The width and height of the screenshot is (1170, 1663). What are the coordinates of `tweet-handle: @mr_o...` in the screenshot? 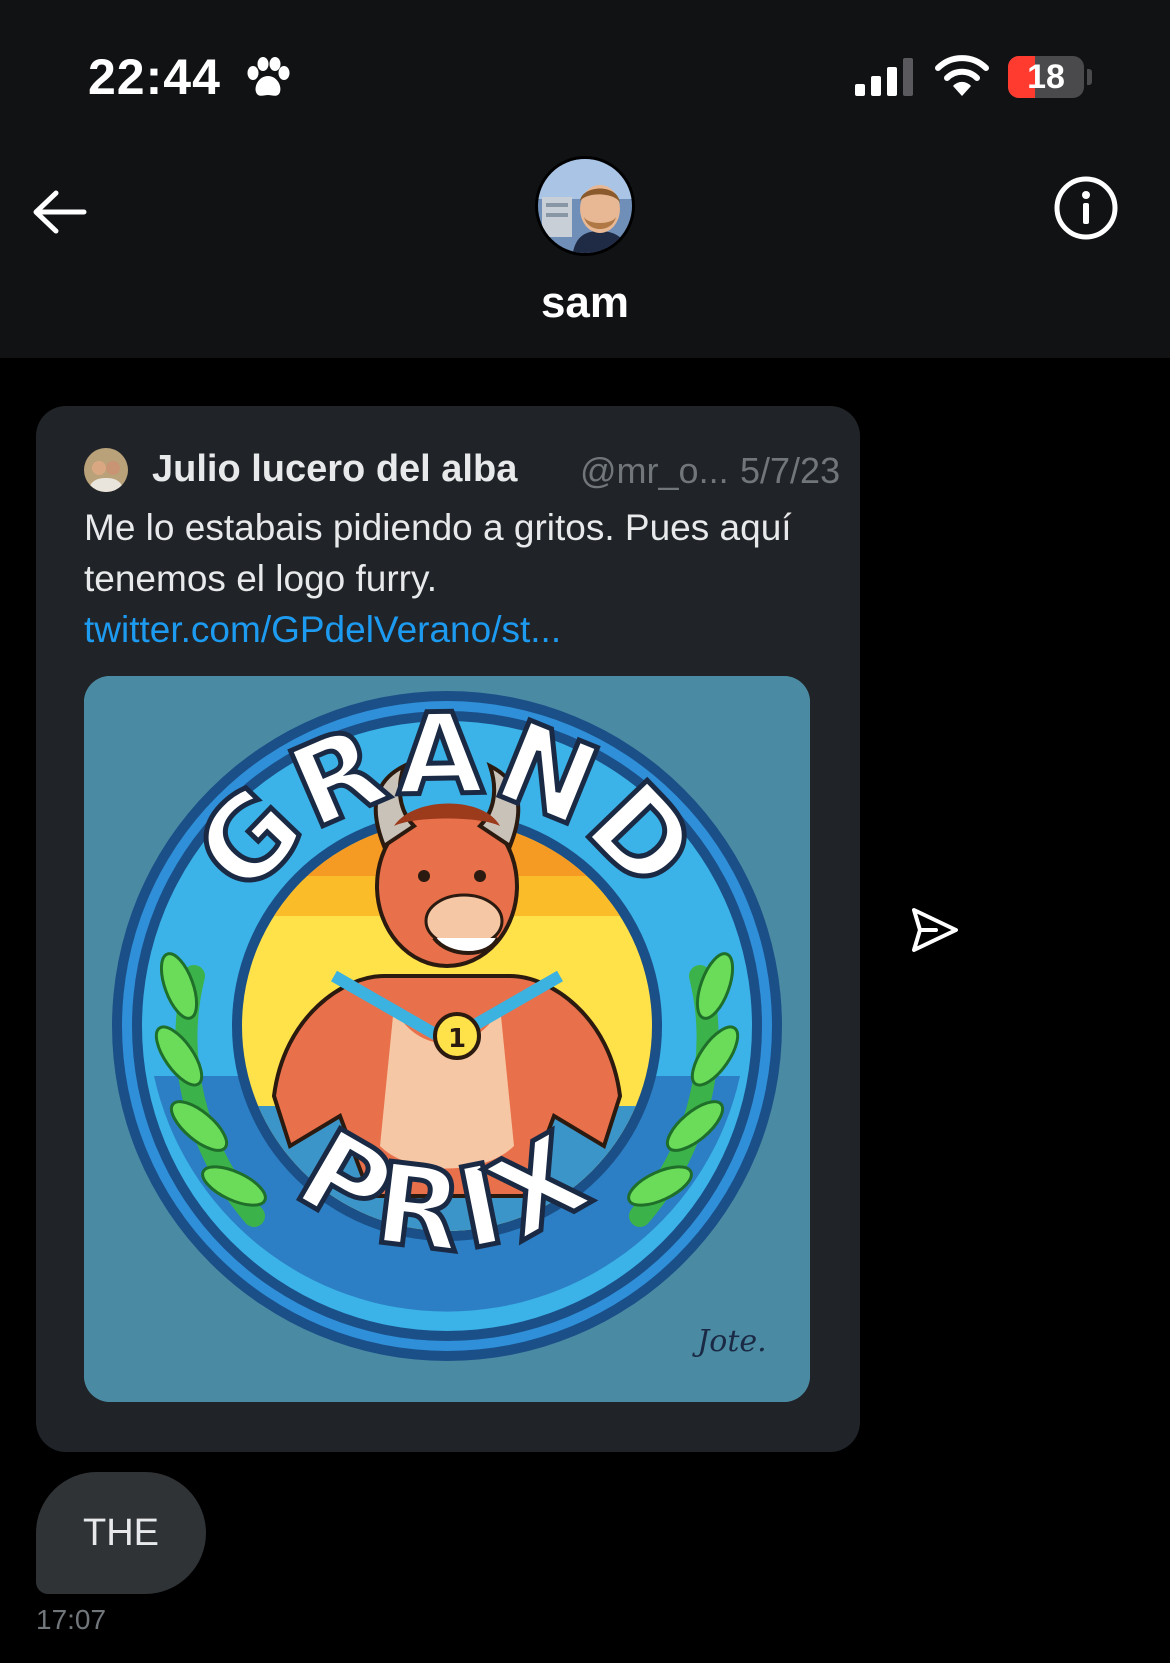 It's located at (654, 471).